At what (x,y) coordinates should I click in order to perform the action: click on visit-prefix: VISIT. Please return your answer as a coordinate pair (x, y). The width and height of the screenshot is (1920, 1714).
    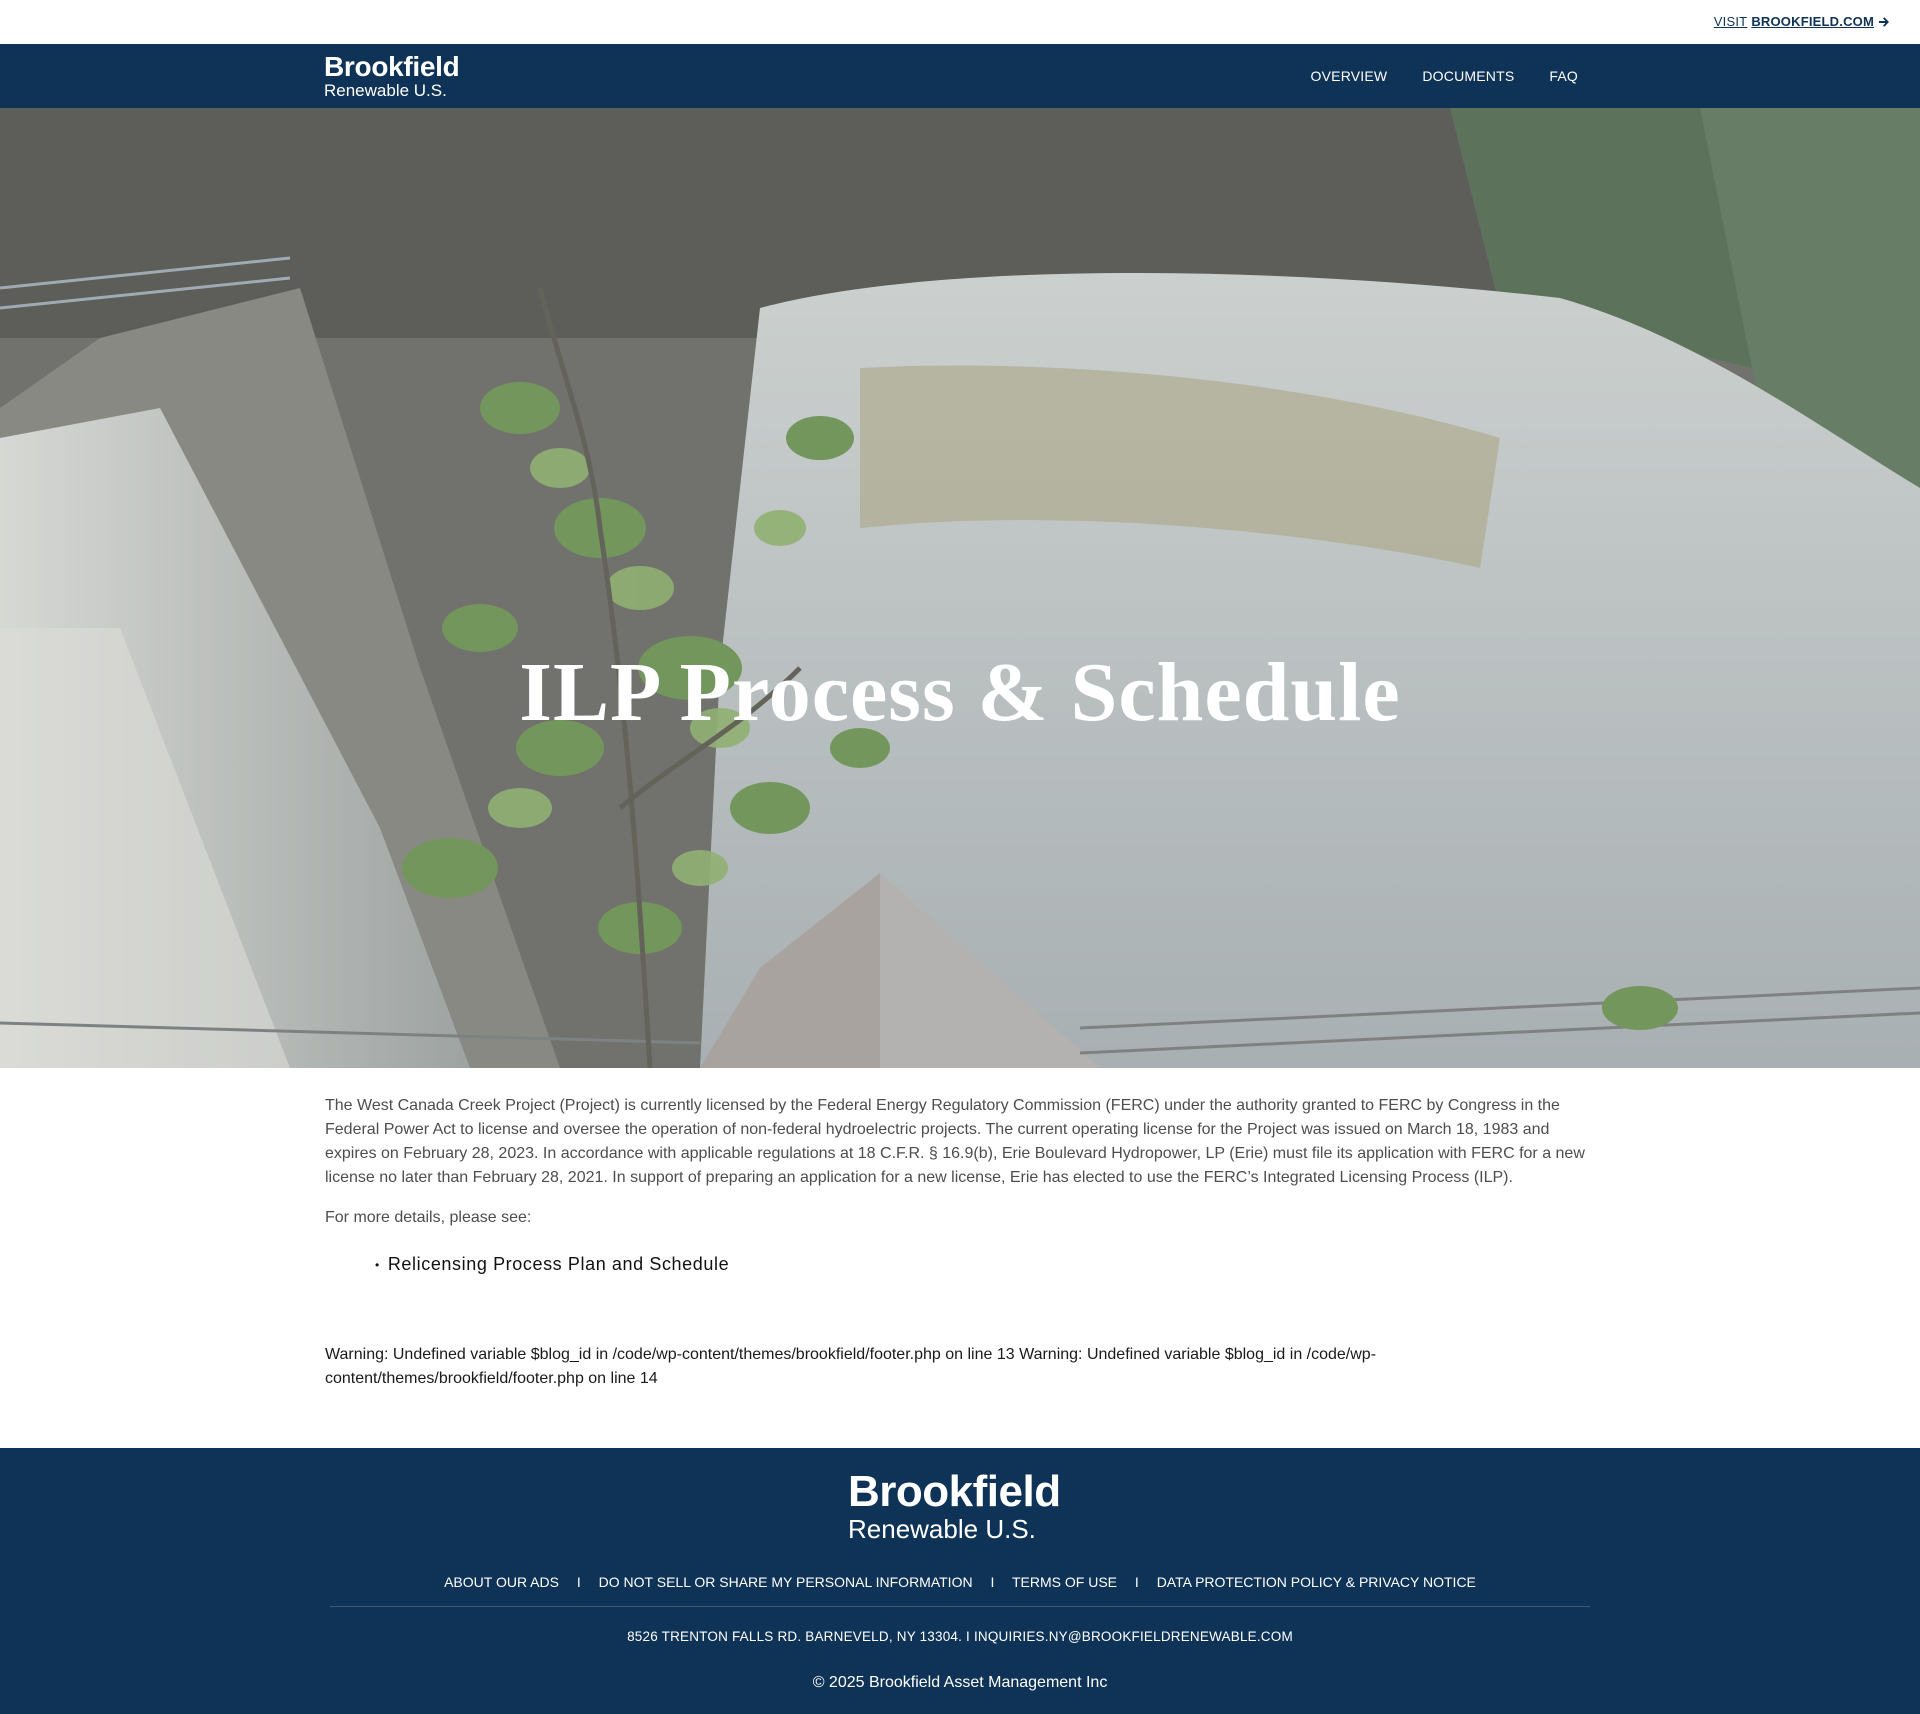
    Looking at the image, I should click on (1730, 21).